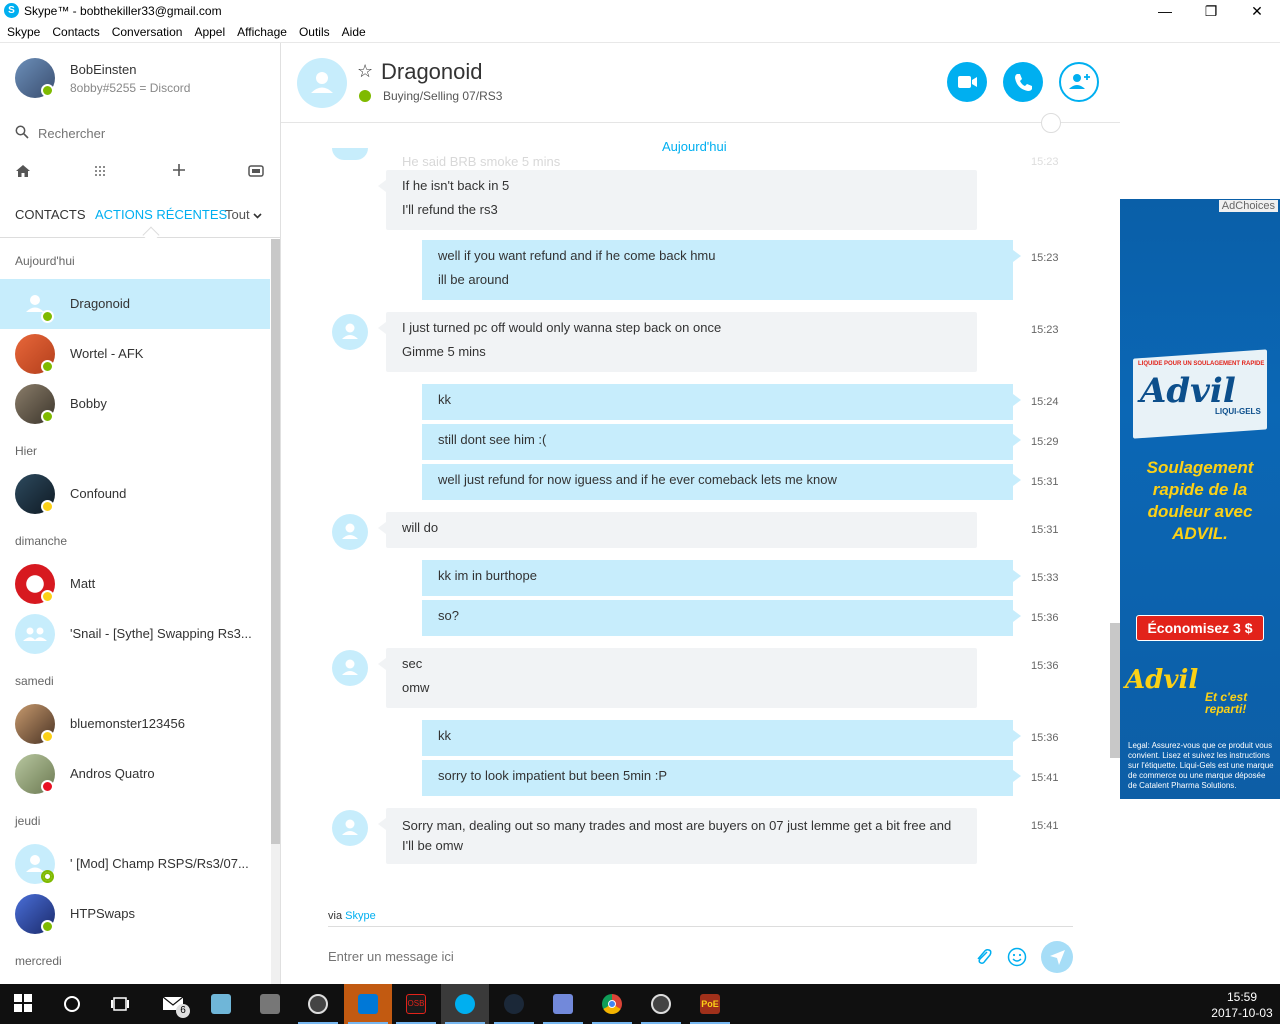 Image resolution: width=1280 pixels, height=1024 pixels. What do you see at coordinates (984, 957) in the screenshot?
I see `paperclip-icon` at bounding box center [984, 957].